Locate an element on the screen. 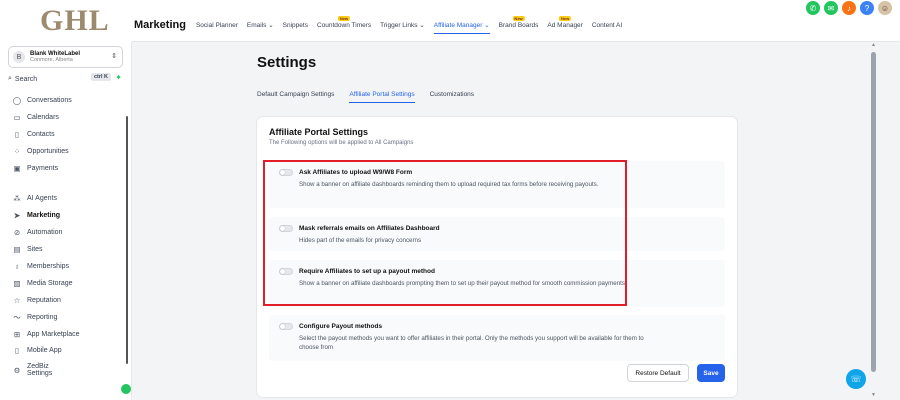 This screenshot has height=400, width=900. sidebar-item-marketing: ➤ Marketing is located at coordinates (65, 215).